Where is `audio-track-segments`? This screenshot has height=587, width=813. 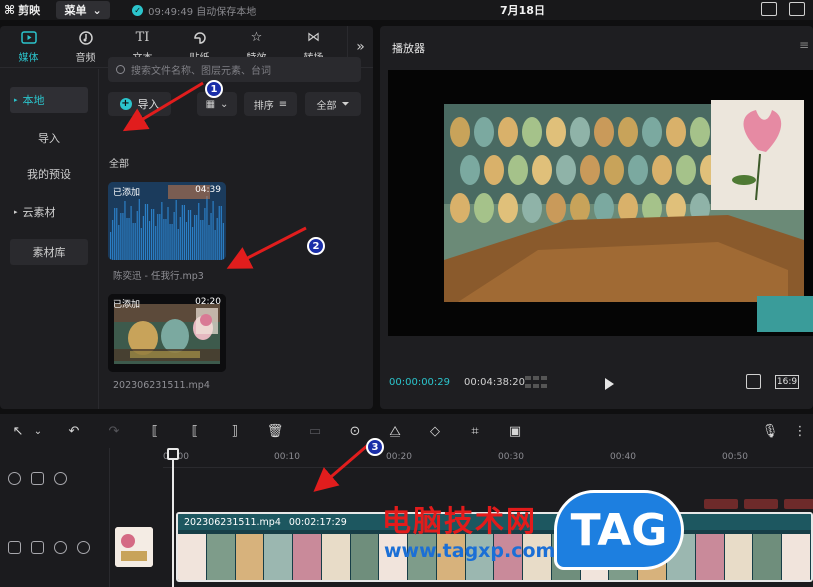 audio-track-segments is located at coordinates (758, 504).